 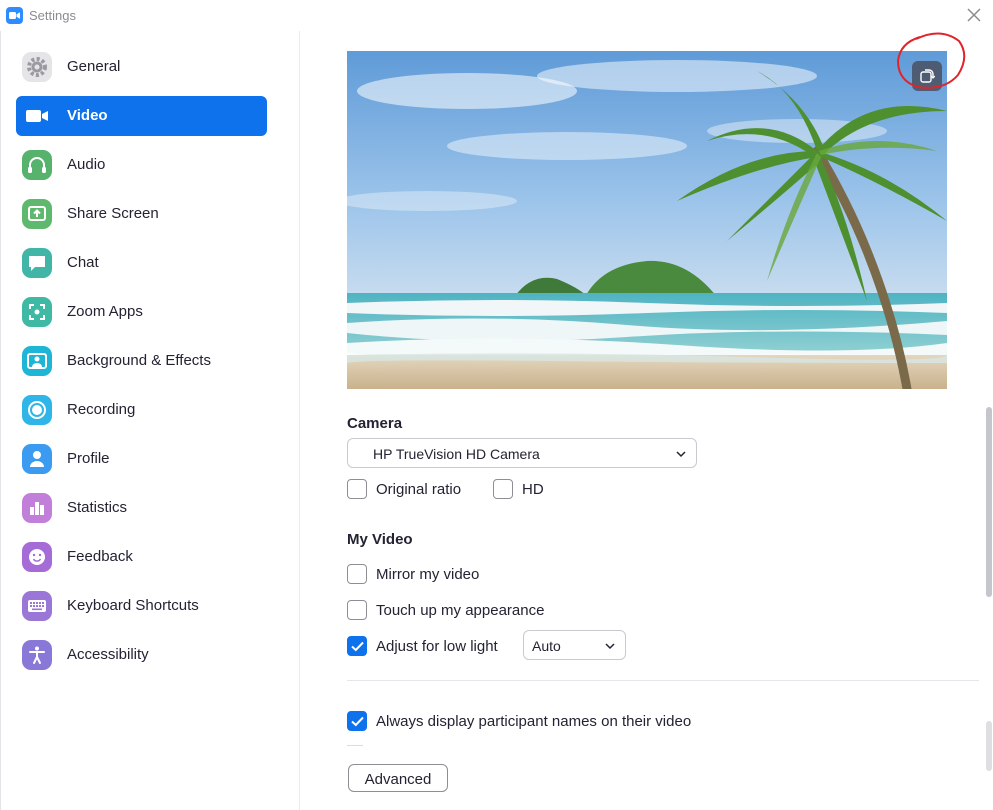 I want to click on sidebar-item-label: Chat, so click(x=83, y=262).